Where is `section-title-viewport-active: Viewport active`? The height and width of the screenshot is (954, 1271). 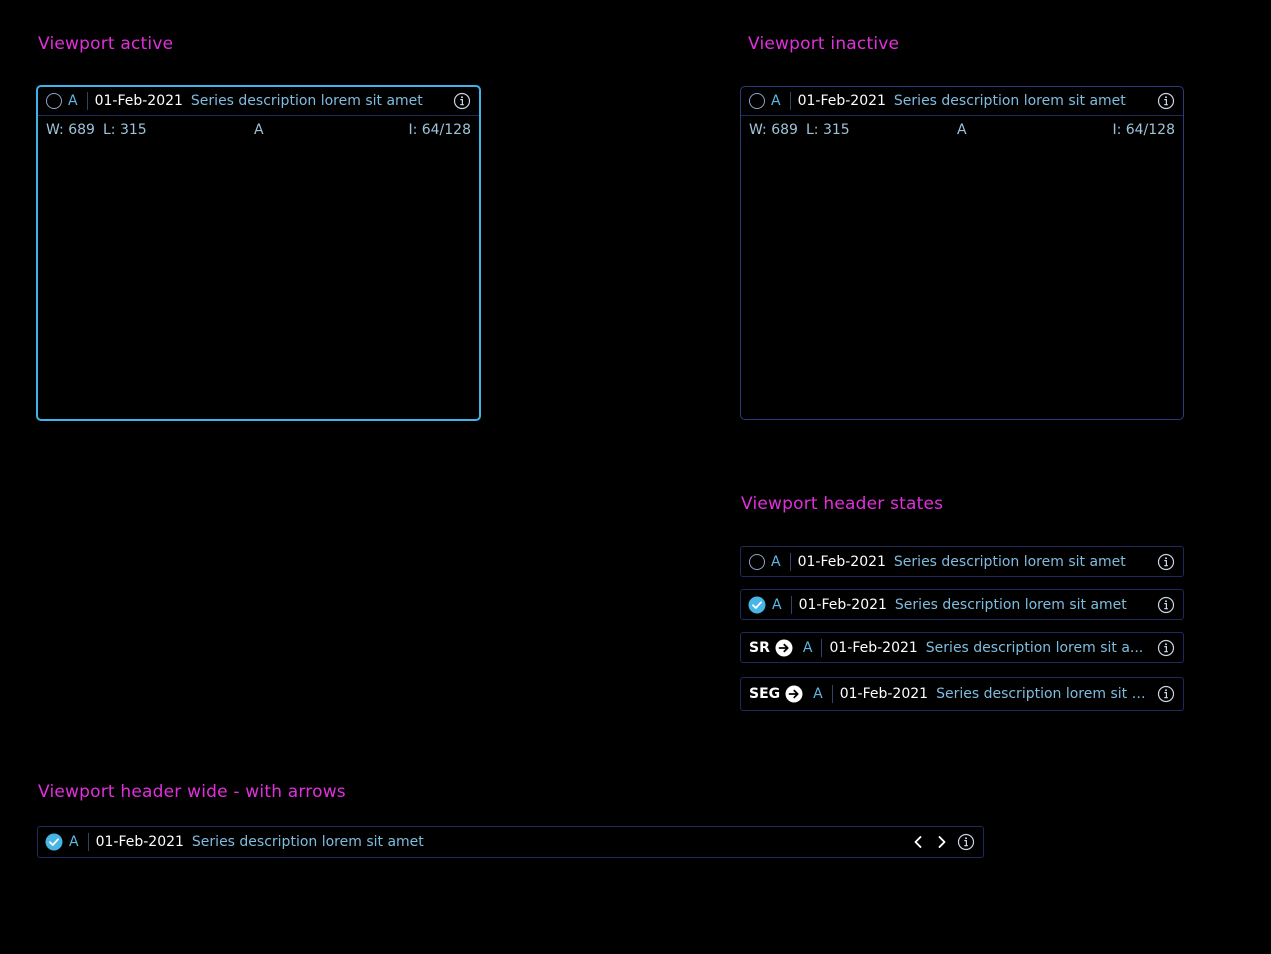
section-title-viewport-active: Viewport active is located at coordinates (106, 44).